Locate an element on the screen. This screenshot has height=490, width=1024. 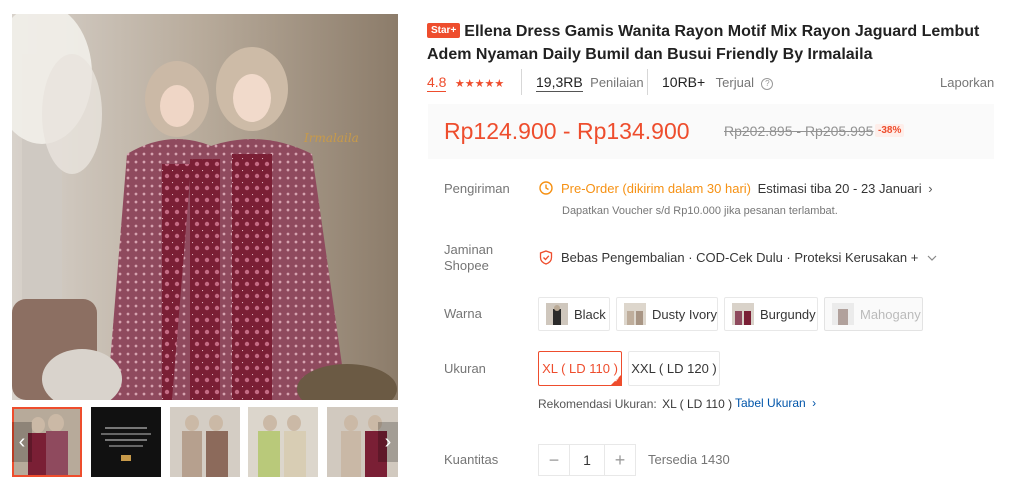
size-recommendation: Rekomendasi Ukuran: XL ( LD 110 ) is located at coordinates (635, 404).